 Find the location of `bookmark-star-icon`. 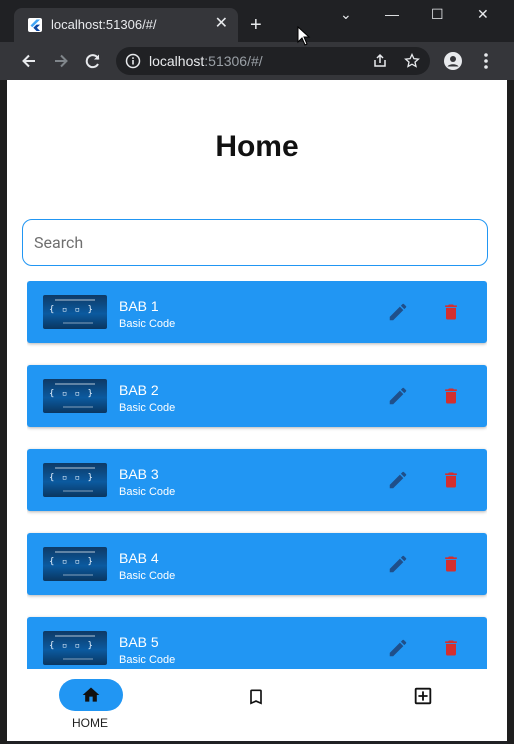

bookmark-star-icon is located at coordinates (412, 61).